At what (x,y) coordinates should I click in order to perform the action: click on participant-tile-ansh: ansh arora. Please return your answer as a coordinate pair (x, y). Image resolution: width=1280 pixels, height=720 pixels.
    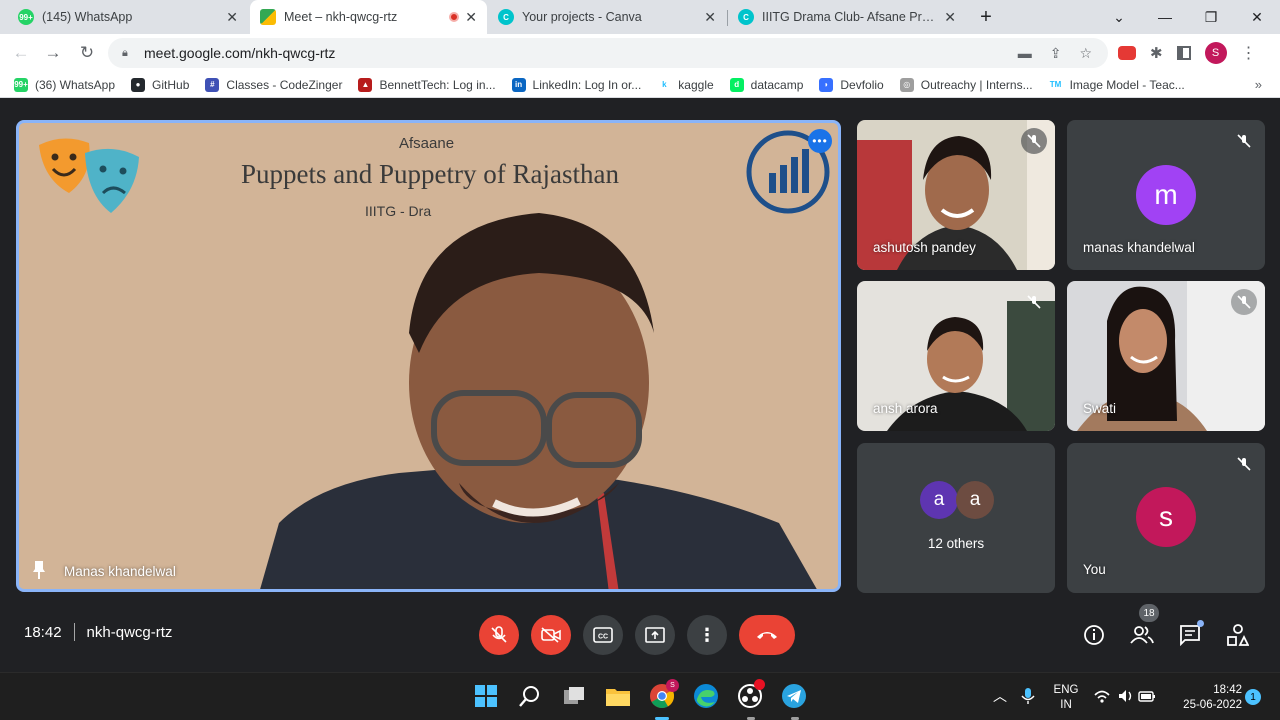
    Looking at the image, I should click on (956, 356).